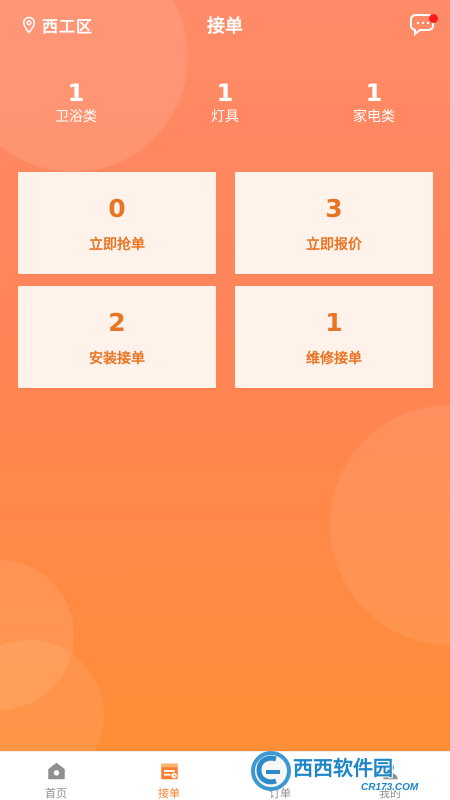 This screenshot has height=800, width=450. Describe the element at coordinates (225, 775) in the screenshot. I see `bottom-tab-bar: 首页 接单 订单 我的` at that location.